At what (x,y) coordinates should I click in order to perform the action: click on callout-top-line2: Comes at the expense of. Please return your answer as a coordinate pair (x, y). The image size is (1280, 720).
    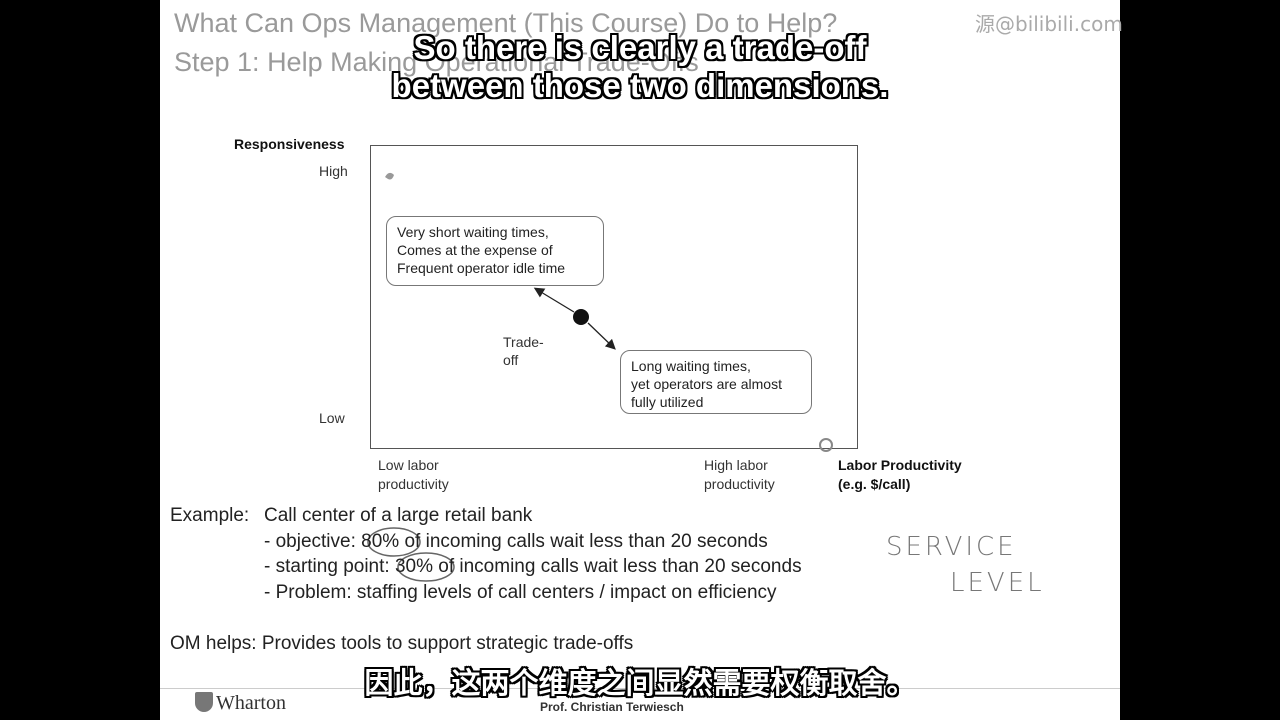
    Looking at the image, I should click on (475, 250).